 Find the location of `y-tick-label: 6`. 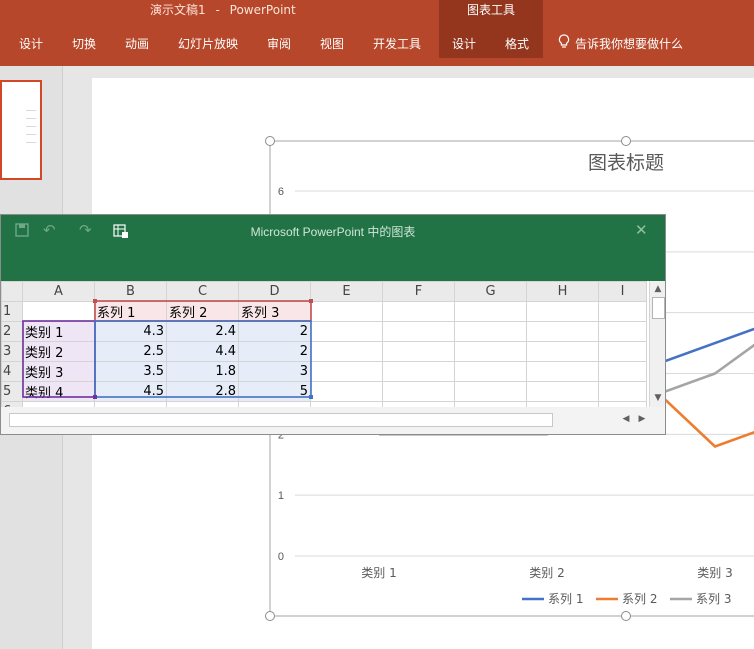

y-tick-label: 6 is located at coordinates (281, 192).